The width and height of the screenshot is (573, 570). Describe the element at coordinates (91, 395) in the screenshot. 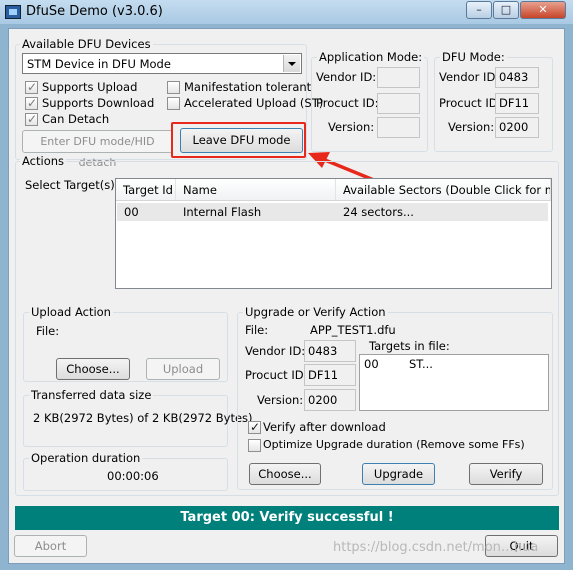

I see `transfer-title: Transferred data size` at that location.